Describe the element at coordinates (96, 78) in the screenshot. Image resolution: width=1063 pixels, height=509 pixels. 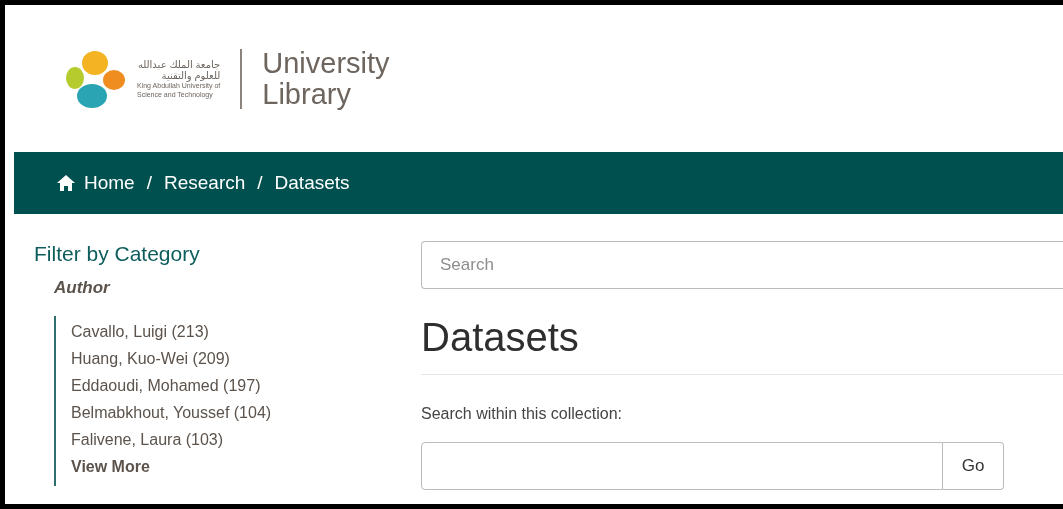
I see `logo-drawing` at that location.